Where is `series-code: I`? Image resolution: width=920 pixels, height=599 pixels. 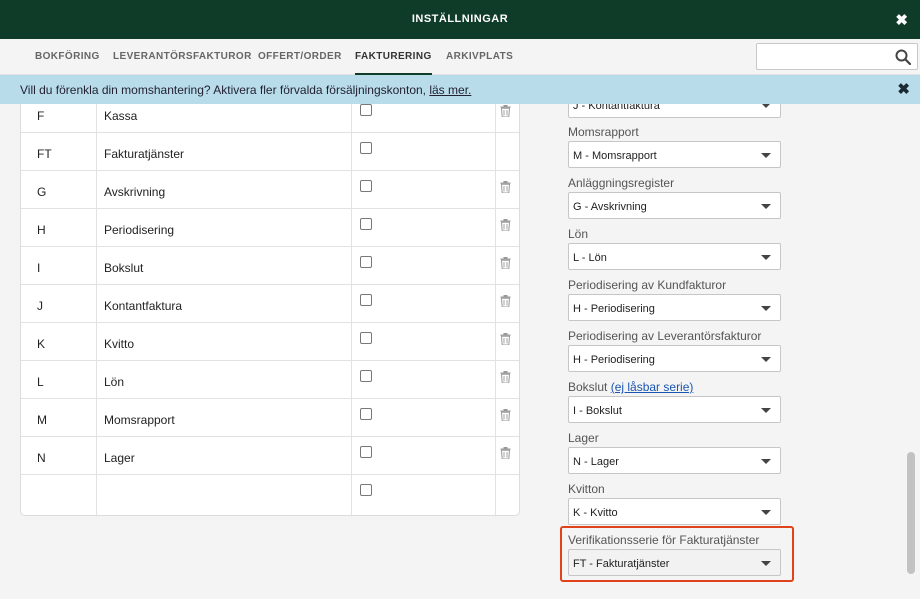 series-code: I is located at coordinates (39, 268).